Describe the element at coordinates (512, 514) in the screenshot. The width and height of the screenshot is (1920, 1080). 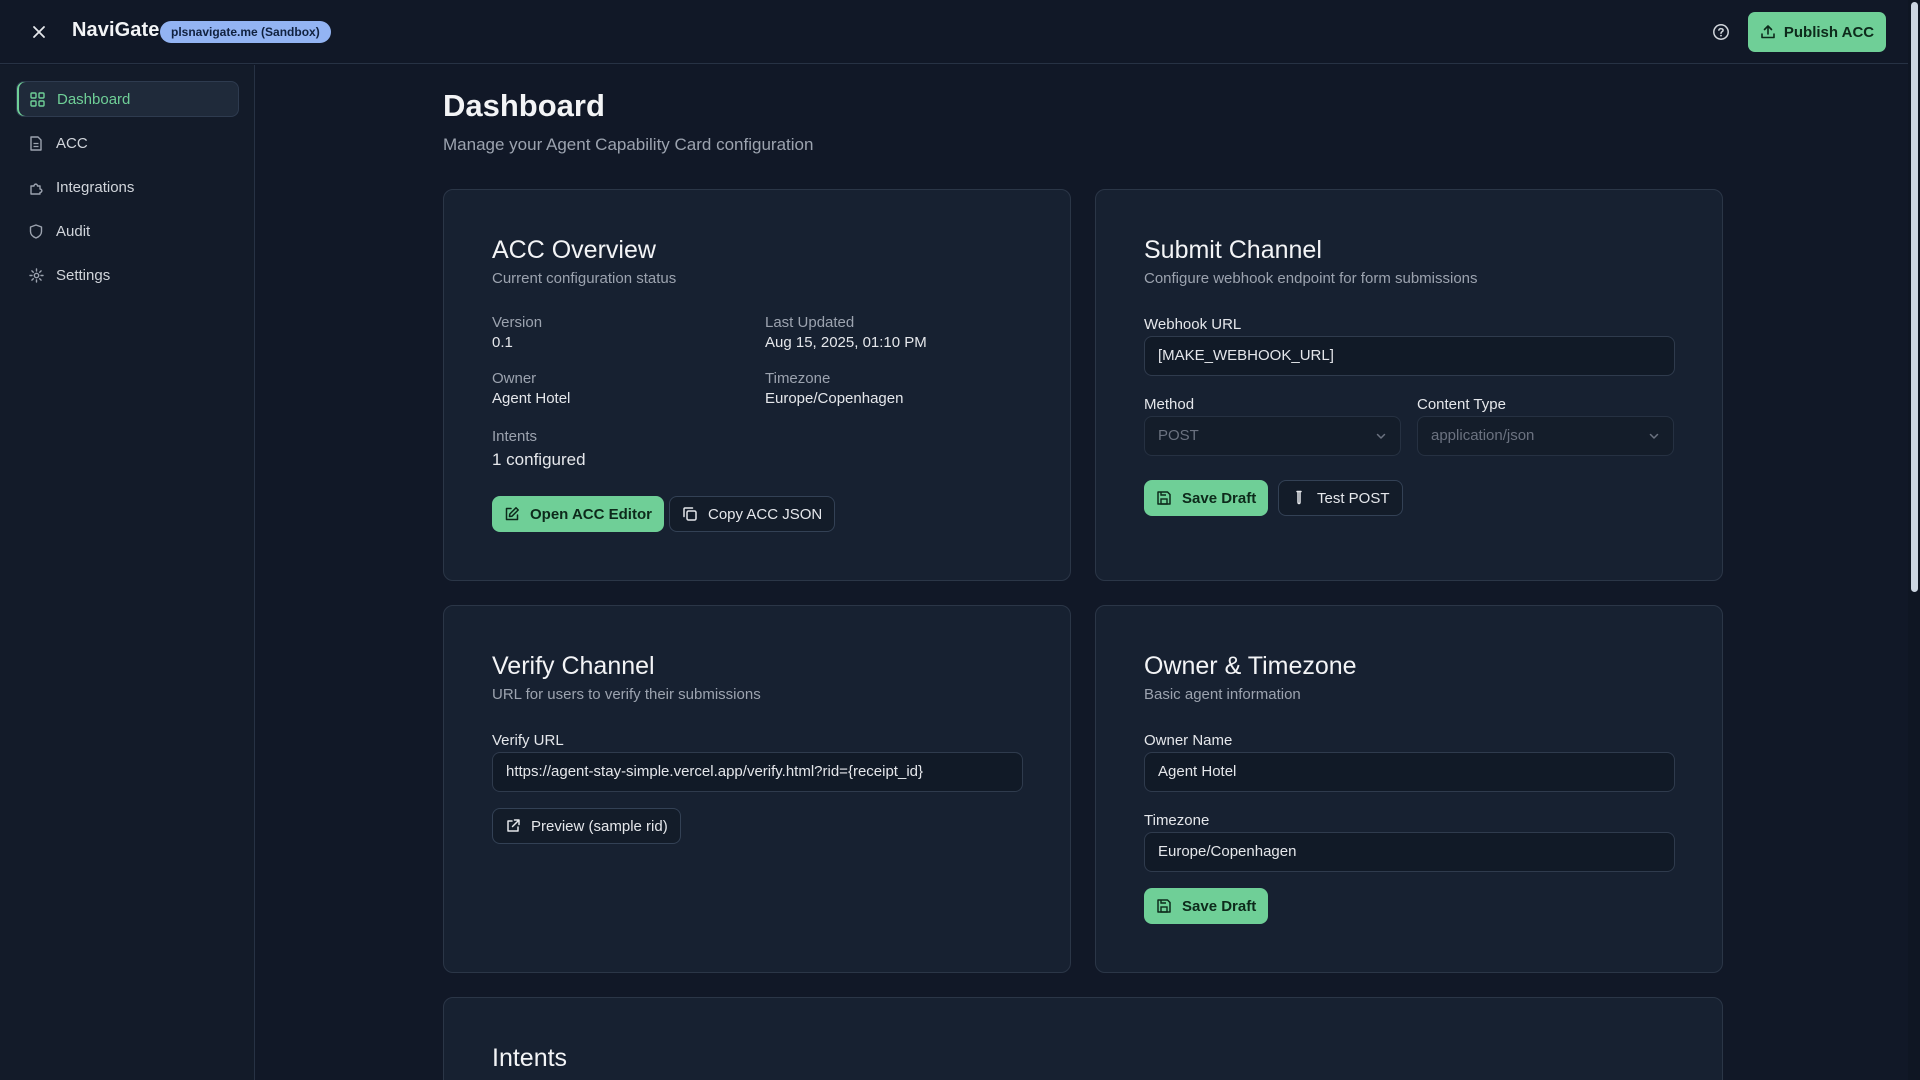
I see `edit-icon` at that location.